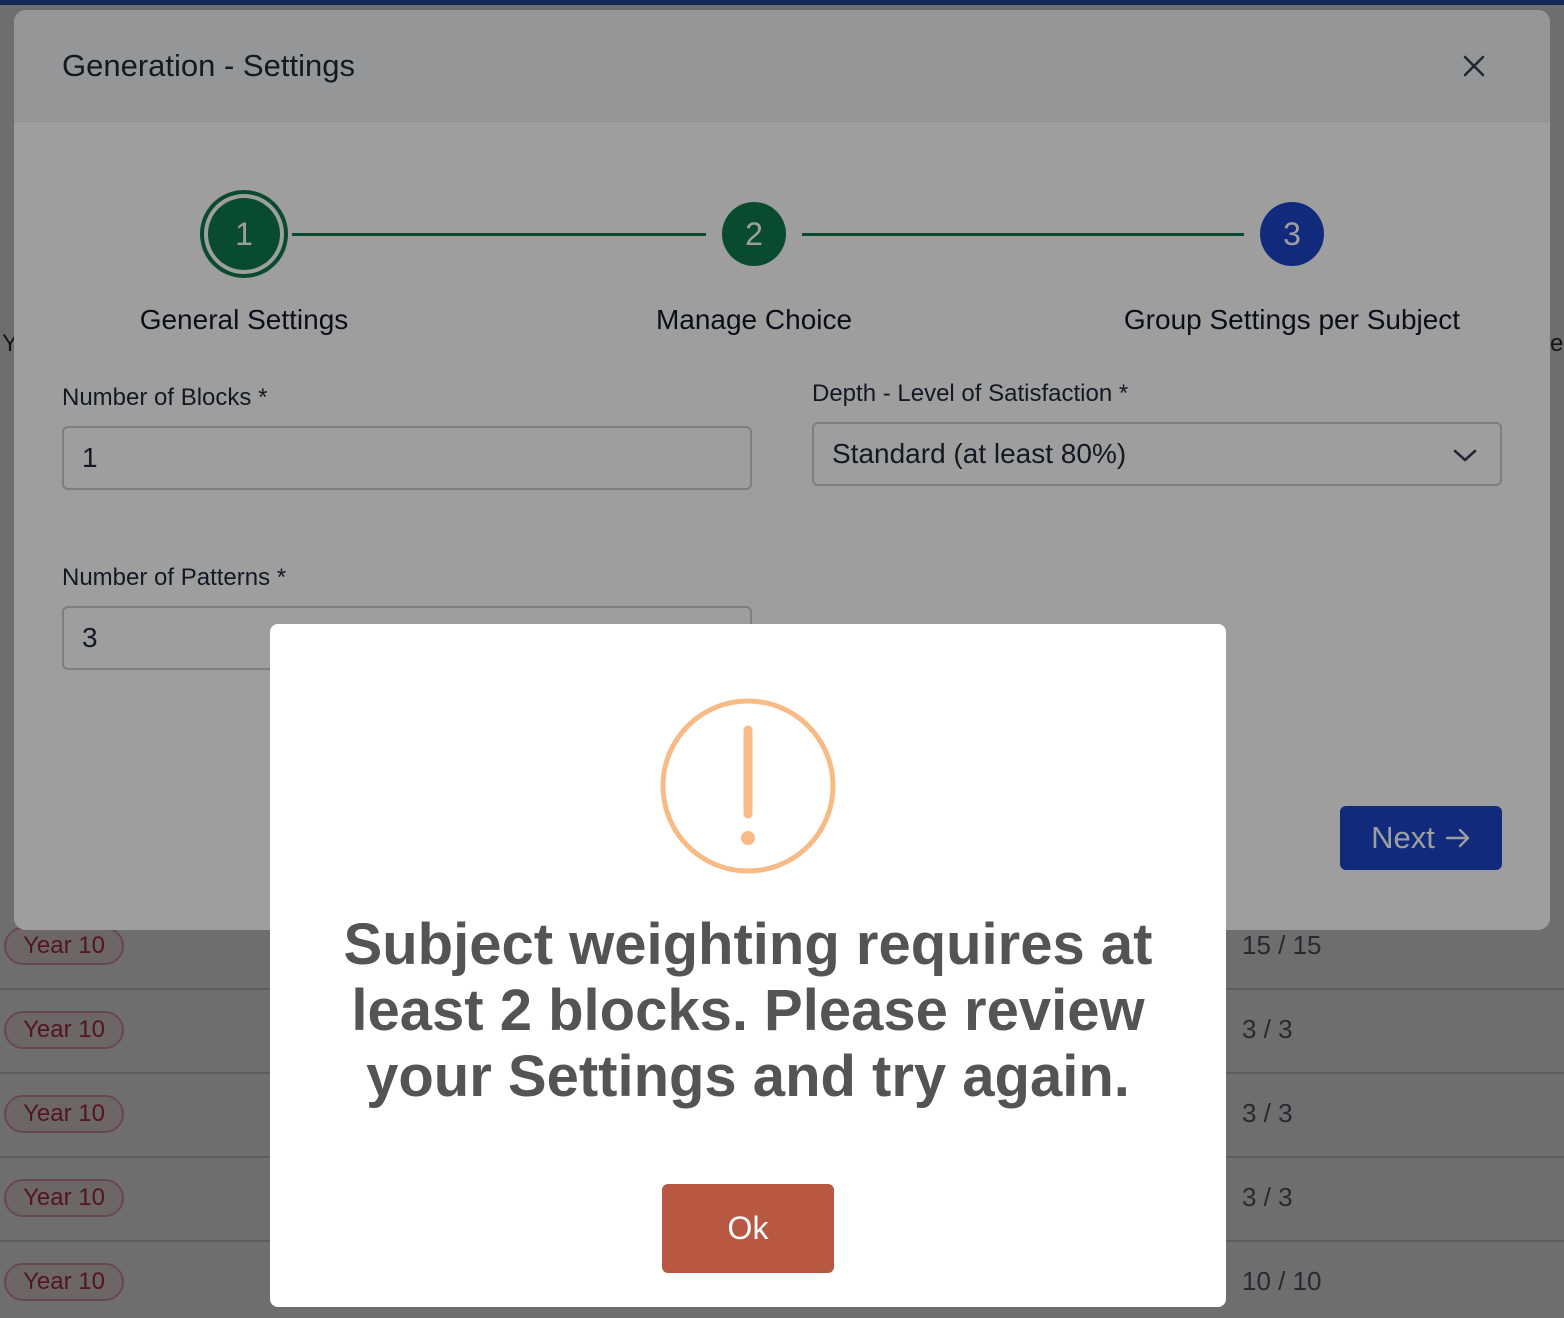 This screenshot has height=1318, width=1564. Describe the element at coordinates (748, 786) in the screenshot. I see `warning-icon` at that location.